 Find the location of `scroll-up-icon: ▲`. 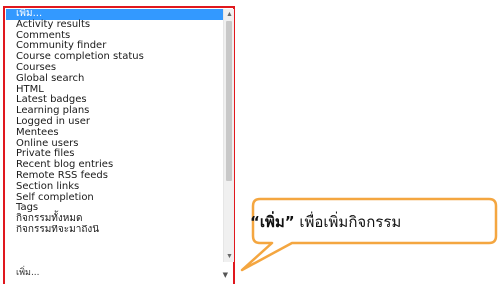

scroll-up-icon: ▲ is located at coordinates (229, 14).